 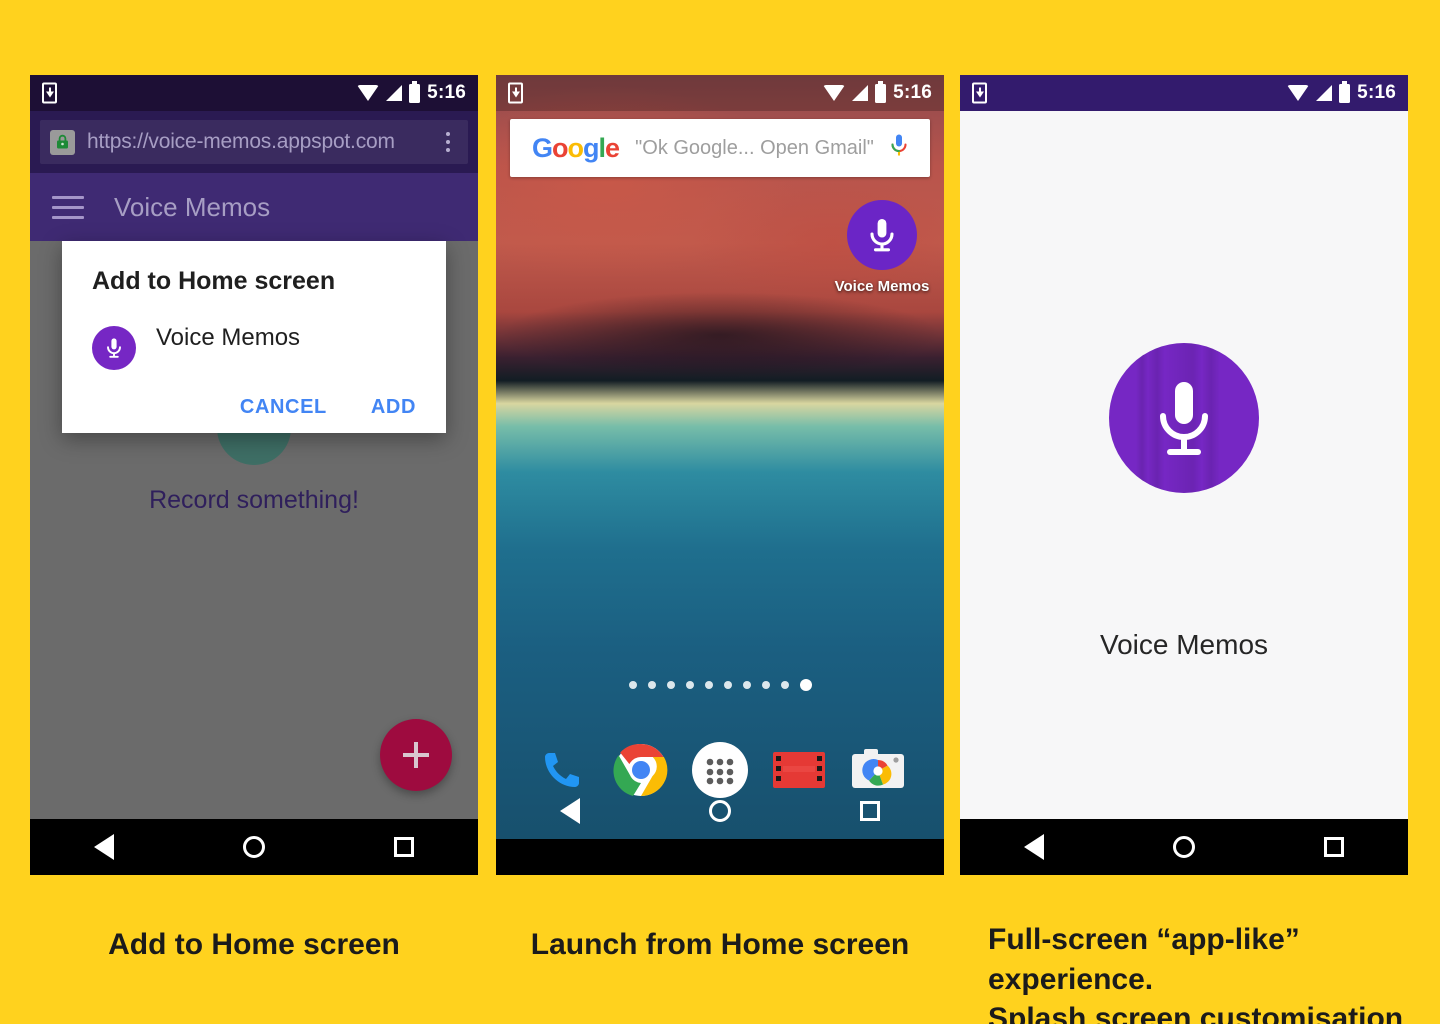 I want to click on google-mic-icon, so click(x=899, y=148).